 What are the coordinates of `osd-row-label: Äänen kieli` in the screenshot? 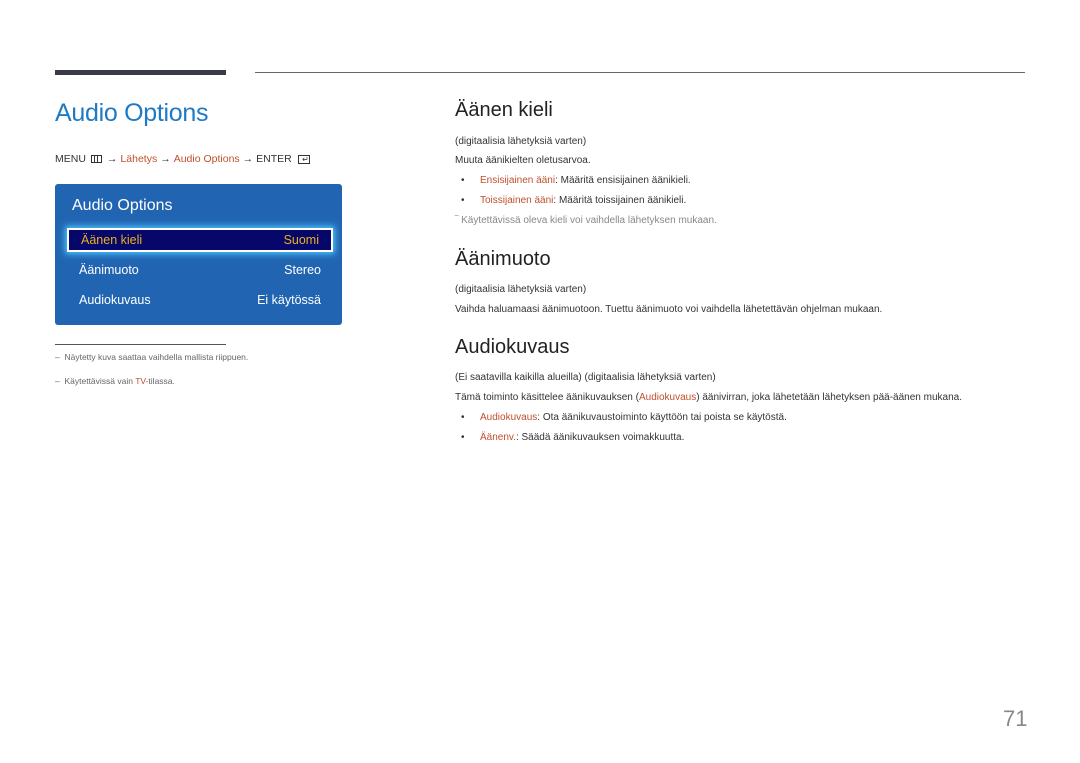 It's located at (112, 240).